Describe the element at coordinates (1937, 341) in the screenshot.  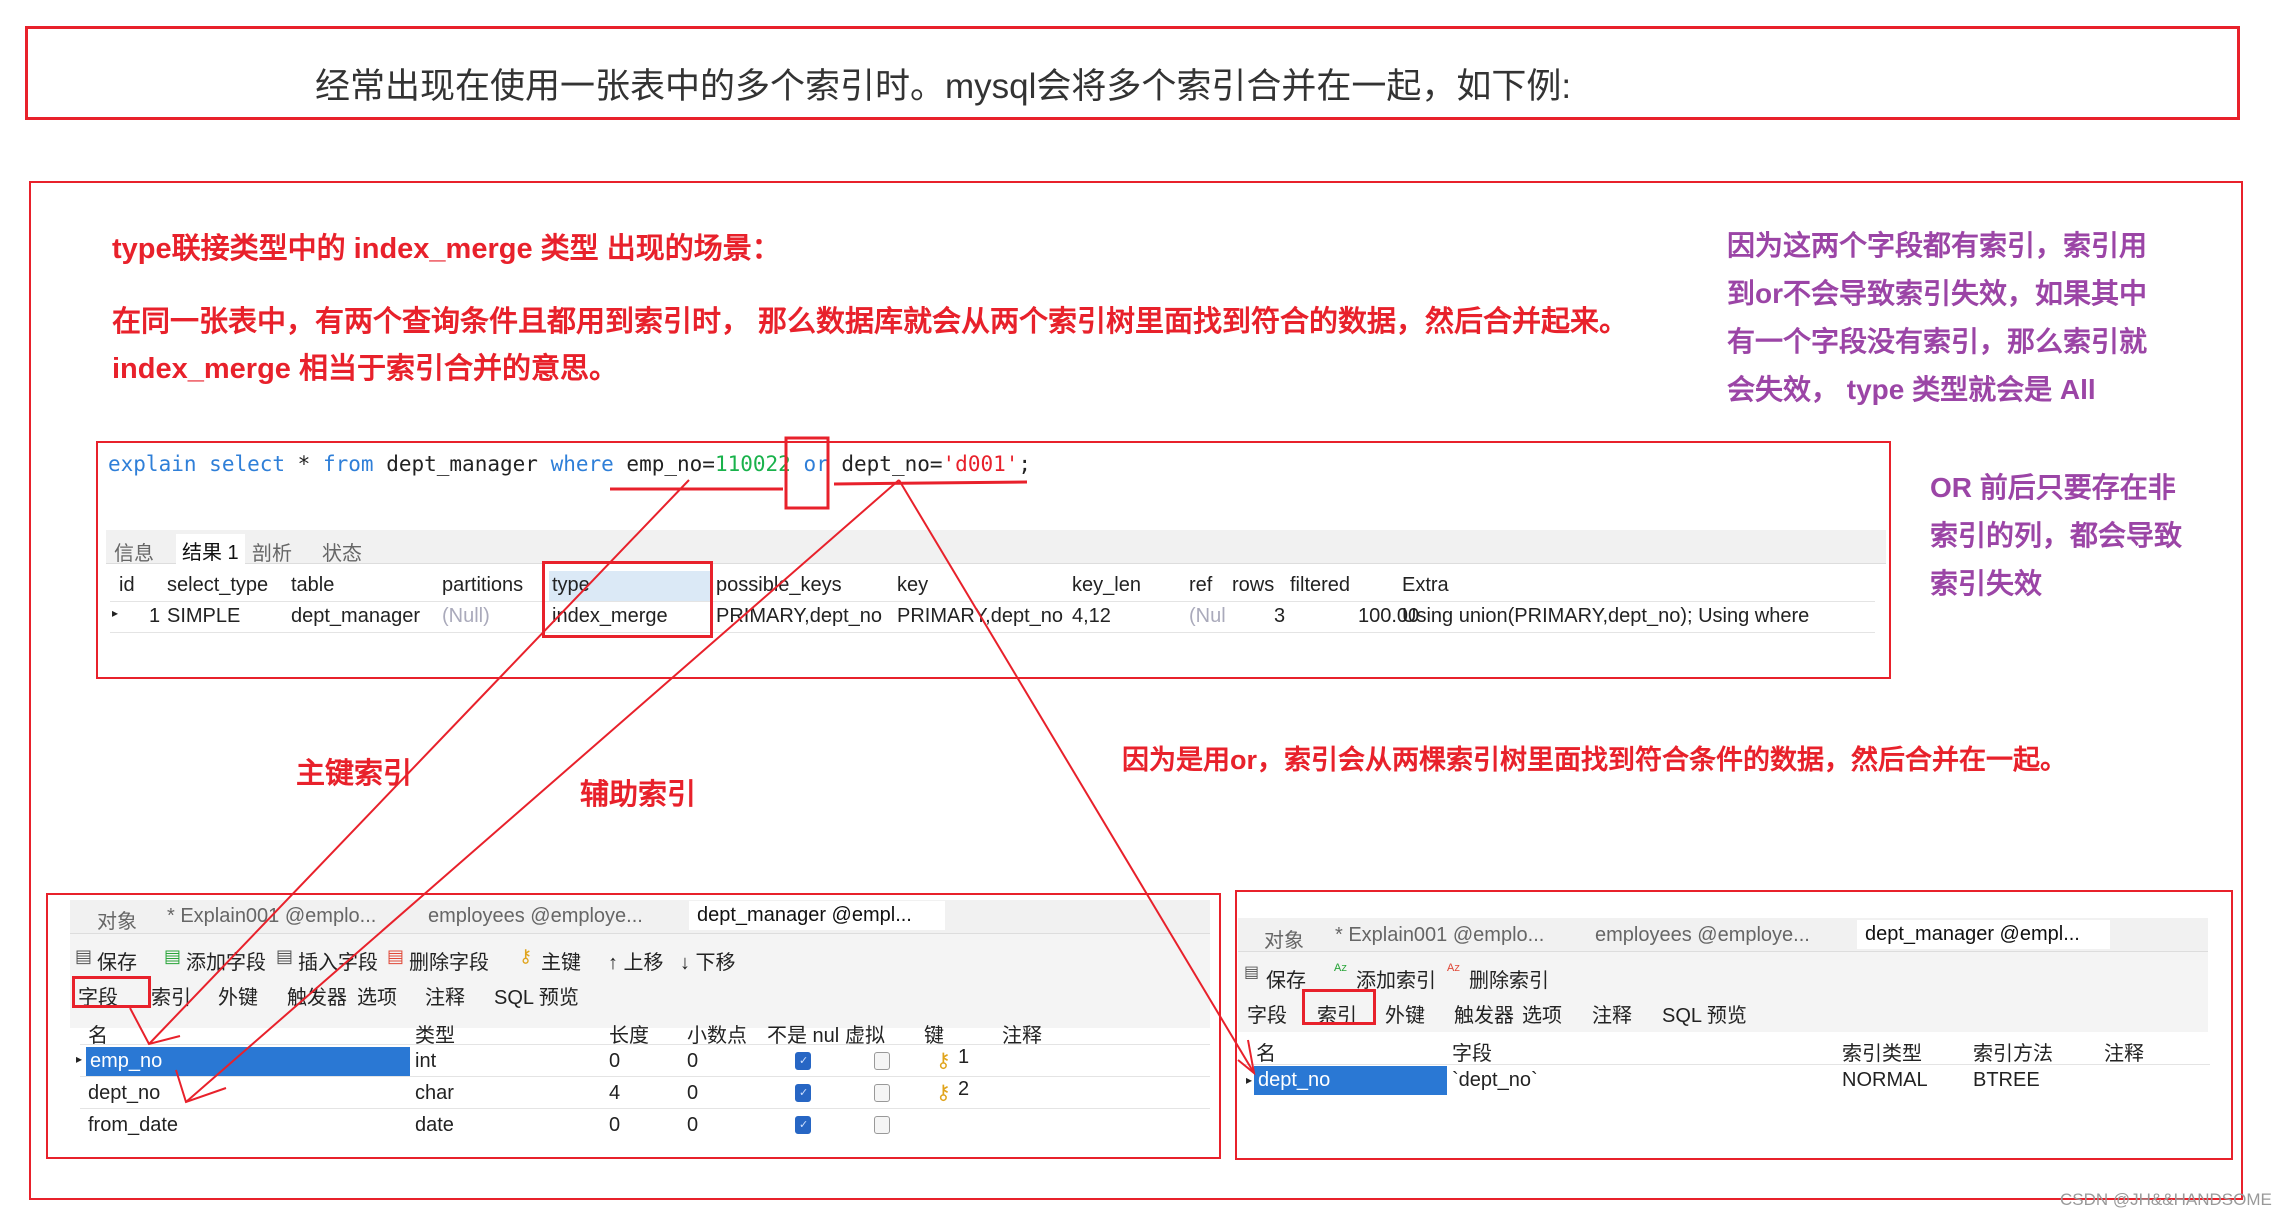
I see `side-note-3: 有一个字段没有索引，那么索引就` at that location.